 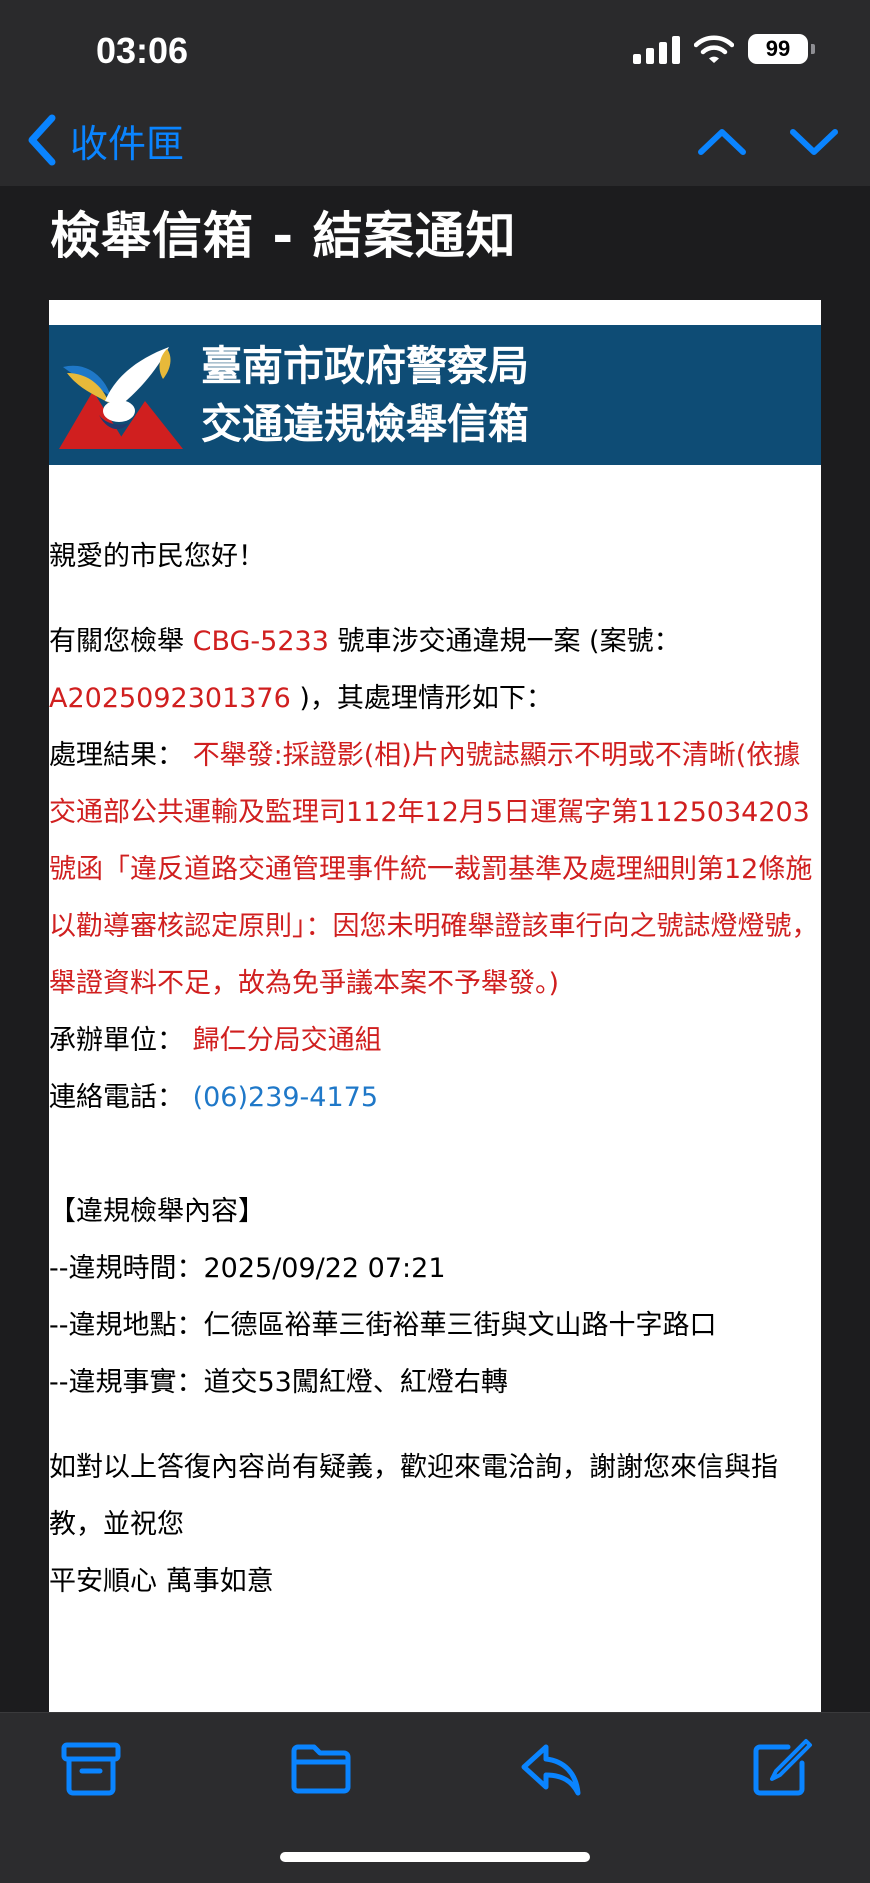 What do you see at coordinates (247, 1268) in the screenshot?
I see `detail-time: --違規時間：2025/09/22 07:21` at bounding box center [247, 1268].